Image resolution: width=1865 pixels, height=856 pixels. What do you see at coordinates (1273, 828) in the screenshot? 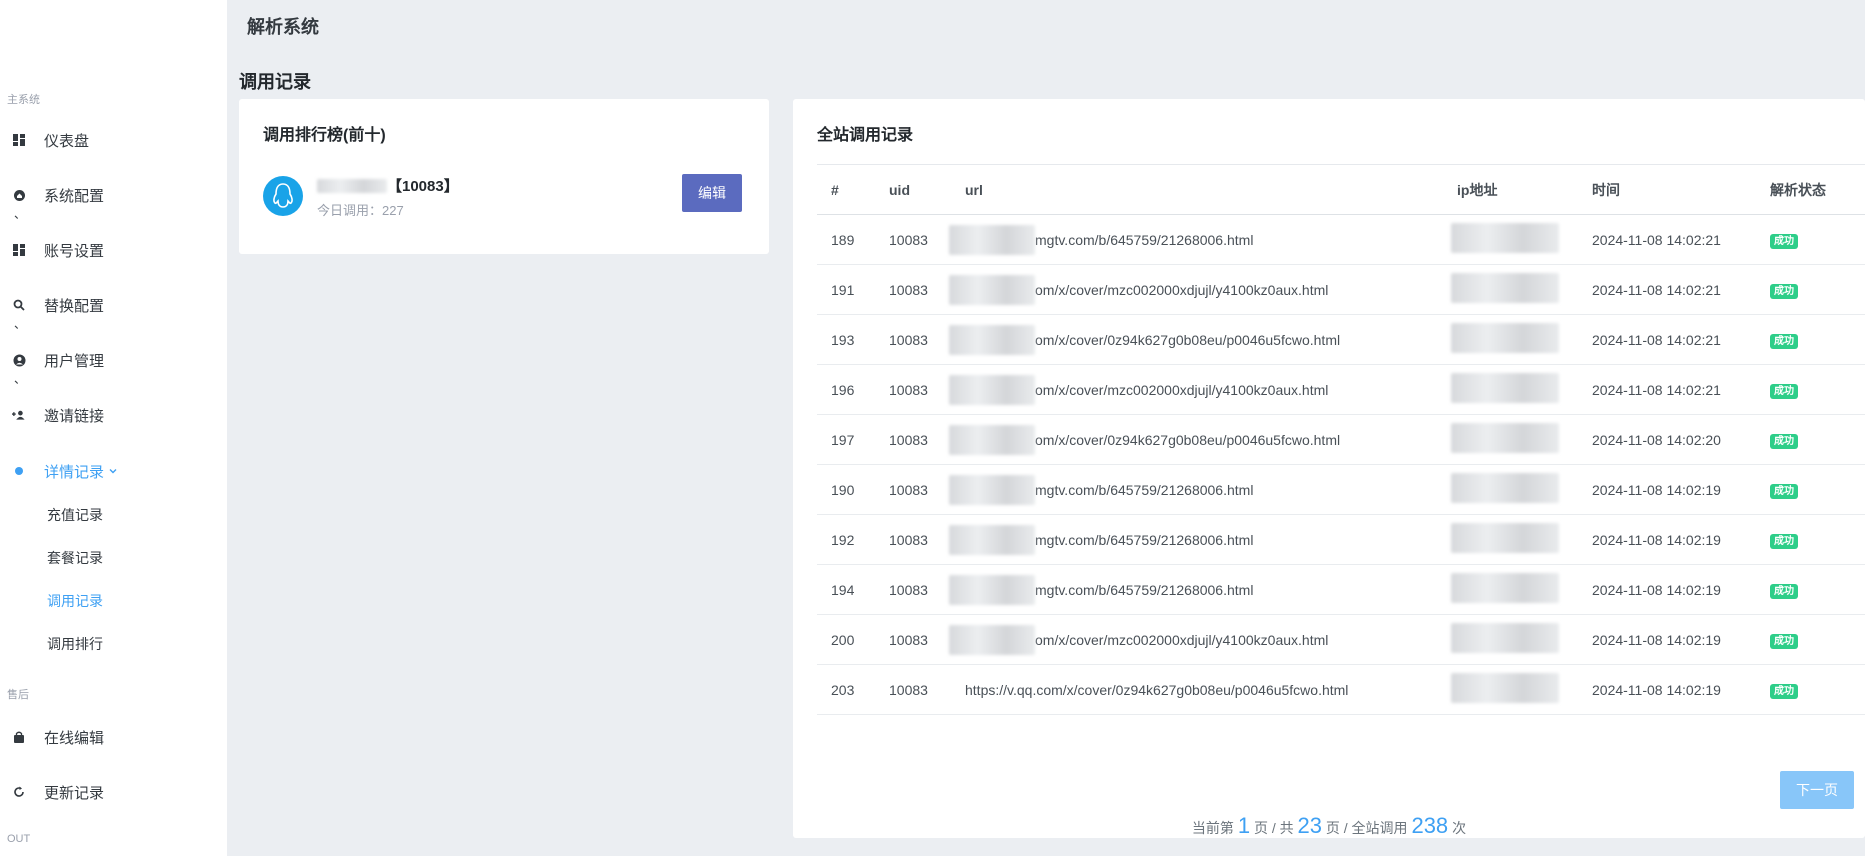
I see `pager-page-unit: 页 / 共` at bounding box center [1273, 828].